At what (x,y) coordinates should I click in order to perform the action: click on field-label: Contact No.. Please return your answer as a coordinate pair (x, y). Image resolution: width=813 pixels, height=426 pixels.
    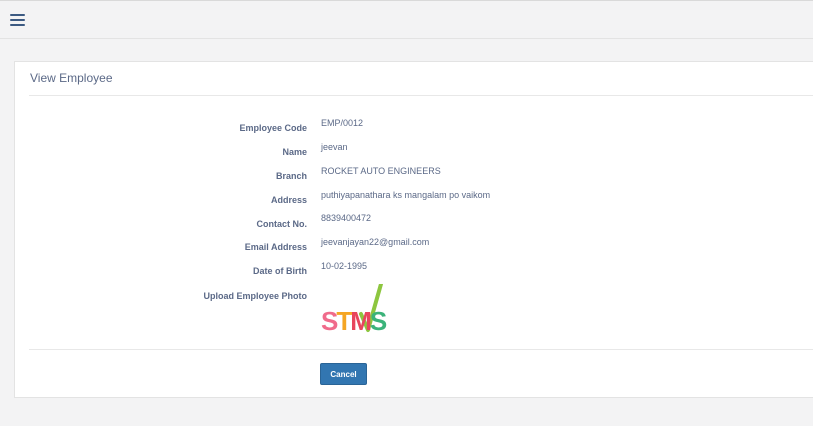
    Looking at the image, I should click on (282, 224).